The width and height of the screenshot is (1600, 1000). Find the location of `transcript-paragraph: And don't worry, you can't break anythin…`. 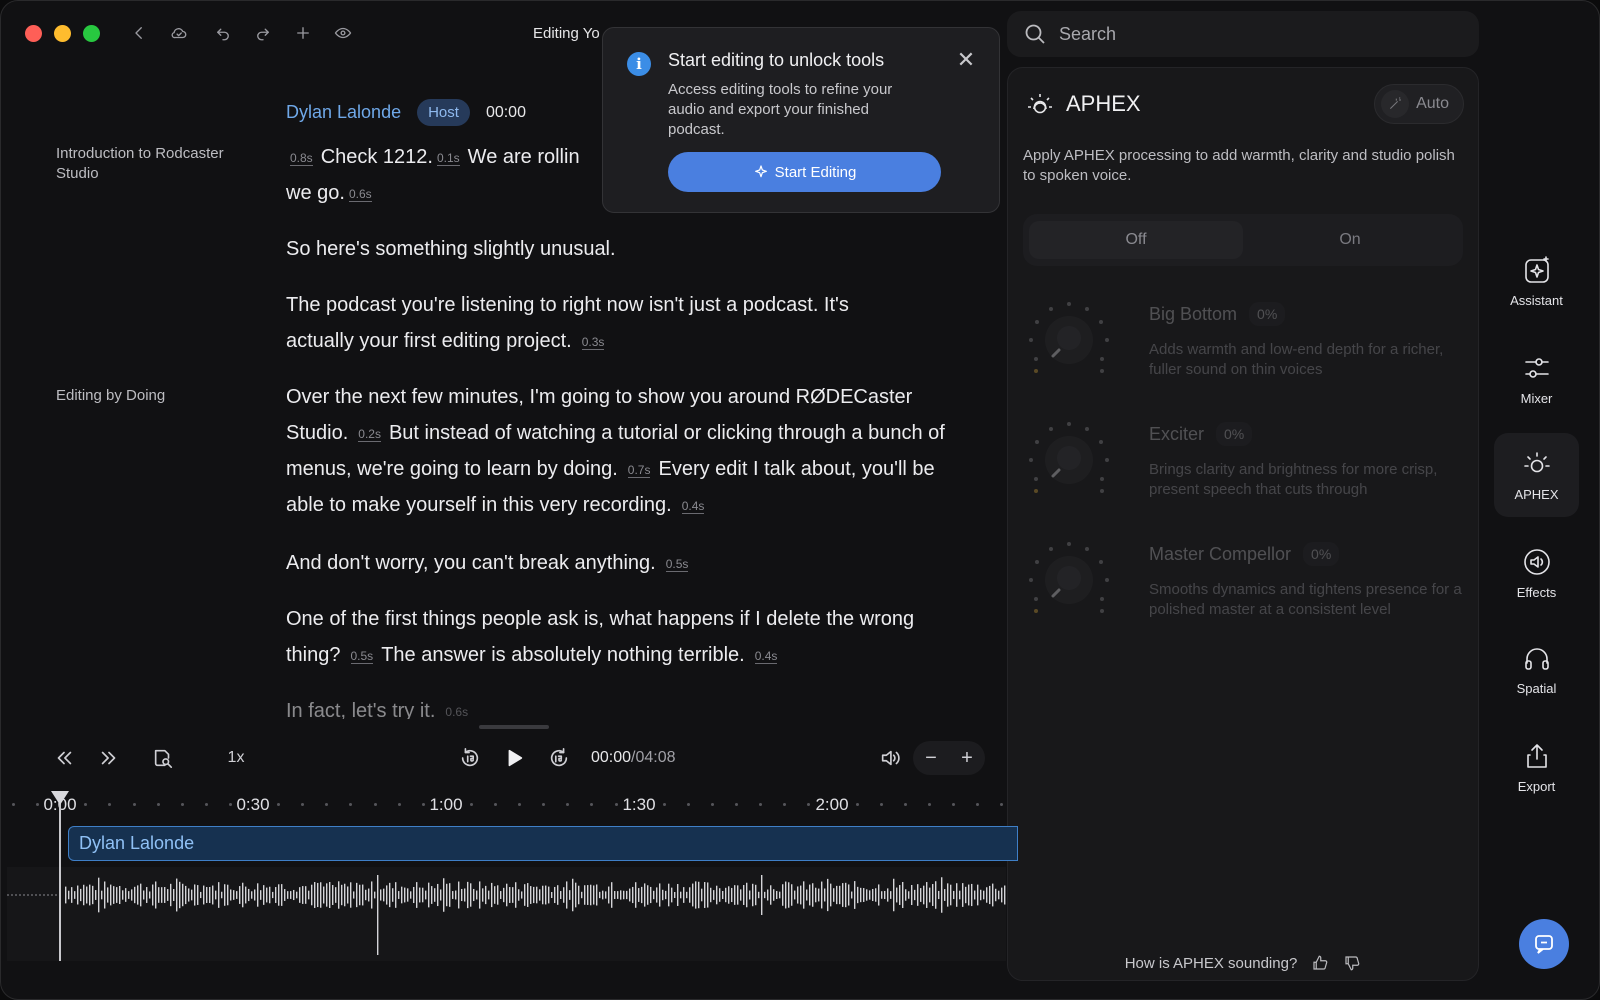

transcript-paragraph: And don't worry, you can't break anythin… is located at coordinates (626, 563).